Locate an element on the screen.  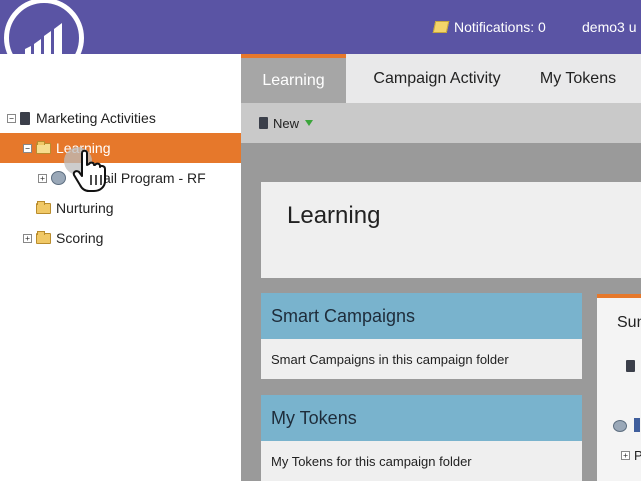
notifications-link: Notifications: 0 is located at coordinates (489, 27).